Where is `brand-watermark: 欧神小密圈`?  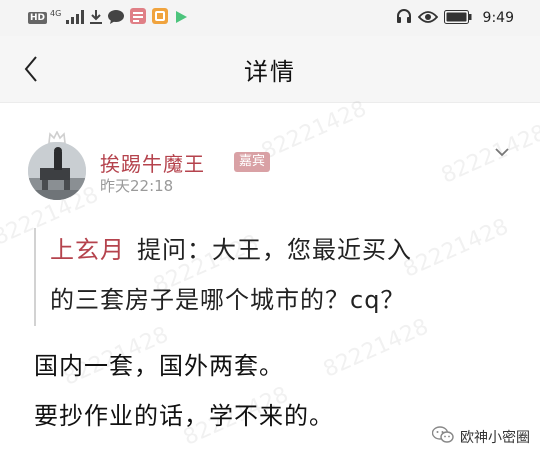
brand-watermark: 欧神小密圈 is located at coordinates (480, 437).